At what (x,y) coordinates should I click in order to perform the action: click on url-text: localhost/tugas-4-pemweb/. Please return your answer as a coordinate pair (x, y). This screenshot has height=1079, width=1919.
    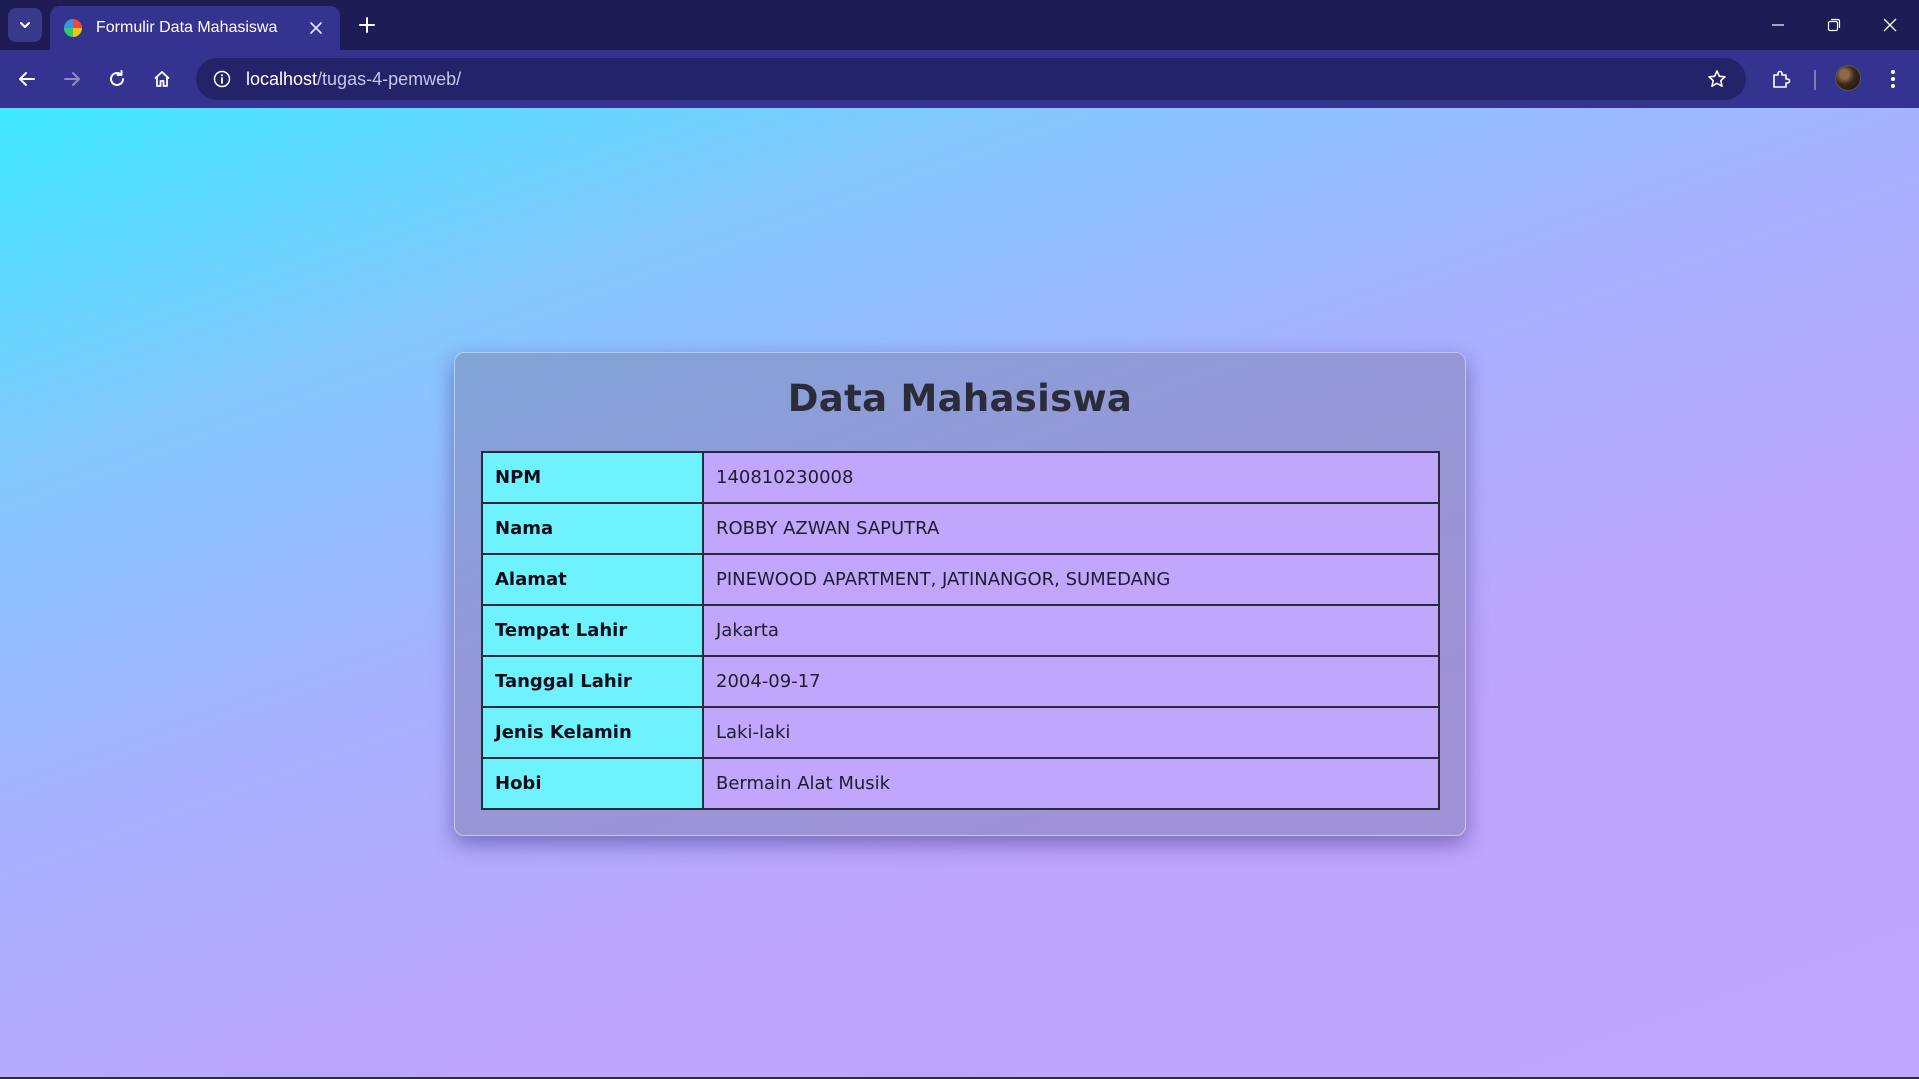
    Looking at the image, I should click on (353, 79).